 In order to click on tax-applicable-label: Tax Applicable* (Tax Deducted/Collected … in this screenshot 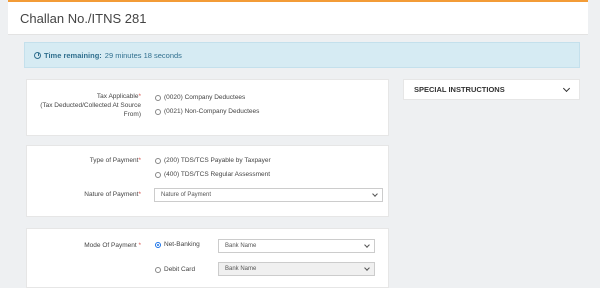, I will do `click(85, 105)`.